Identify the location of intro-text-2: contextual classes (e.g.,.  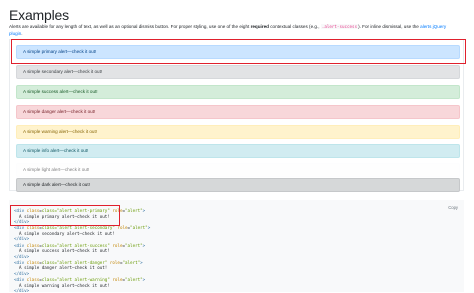
(294, 26).